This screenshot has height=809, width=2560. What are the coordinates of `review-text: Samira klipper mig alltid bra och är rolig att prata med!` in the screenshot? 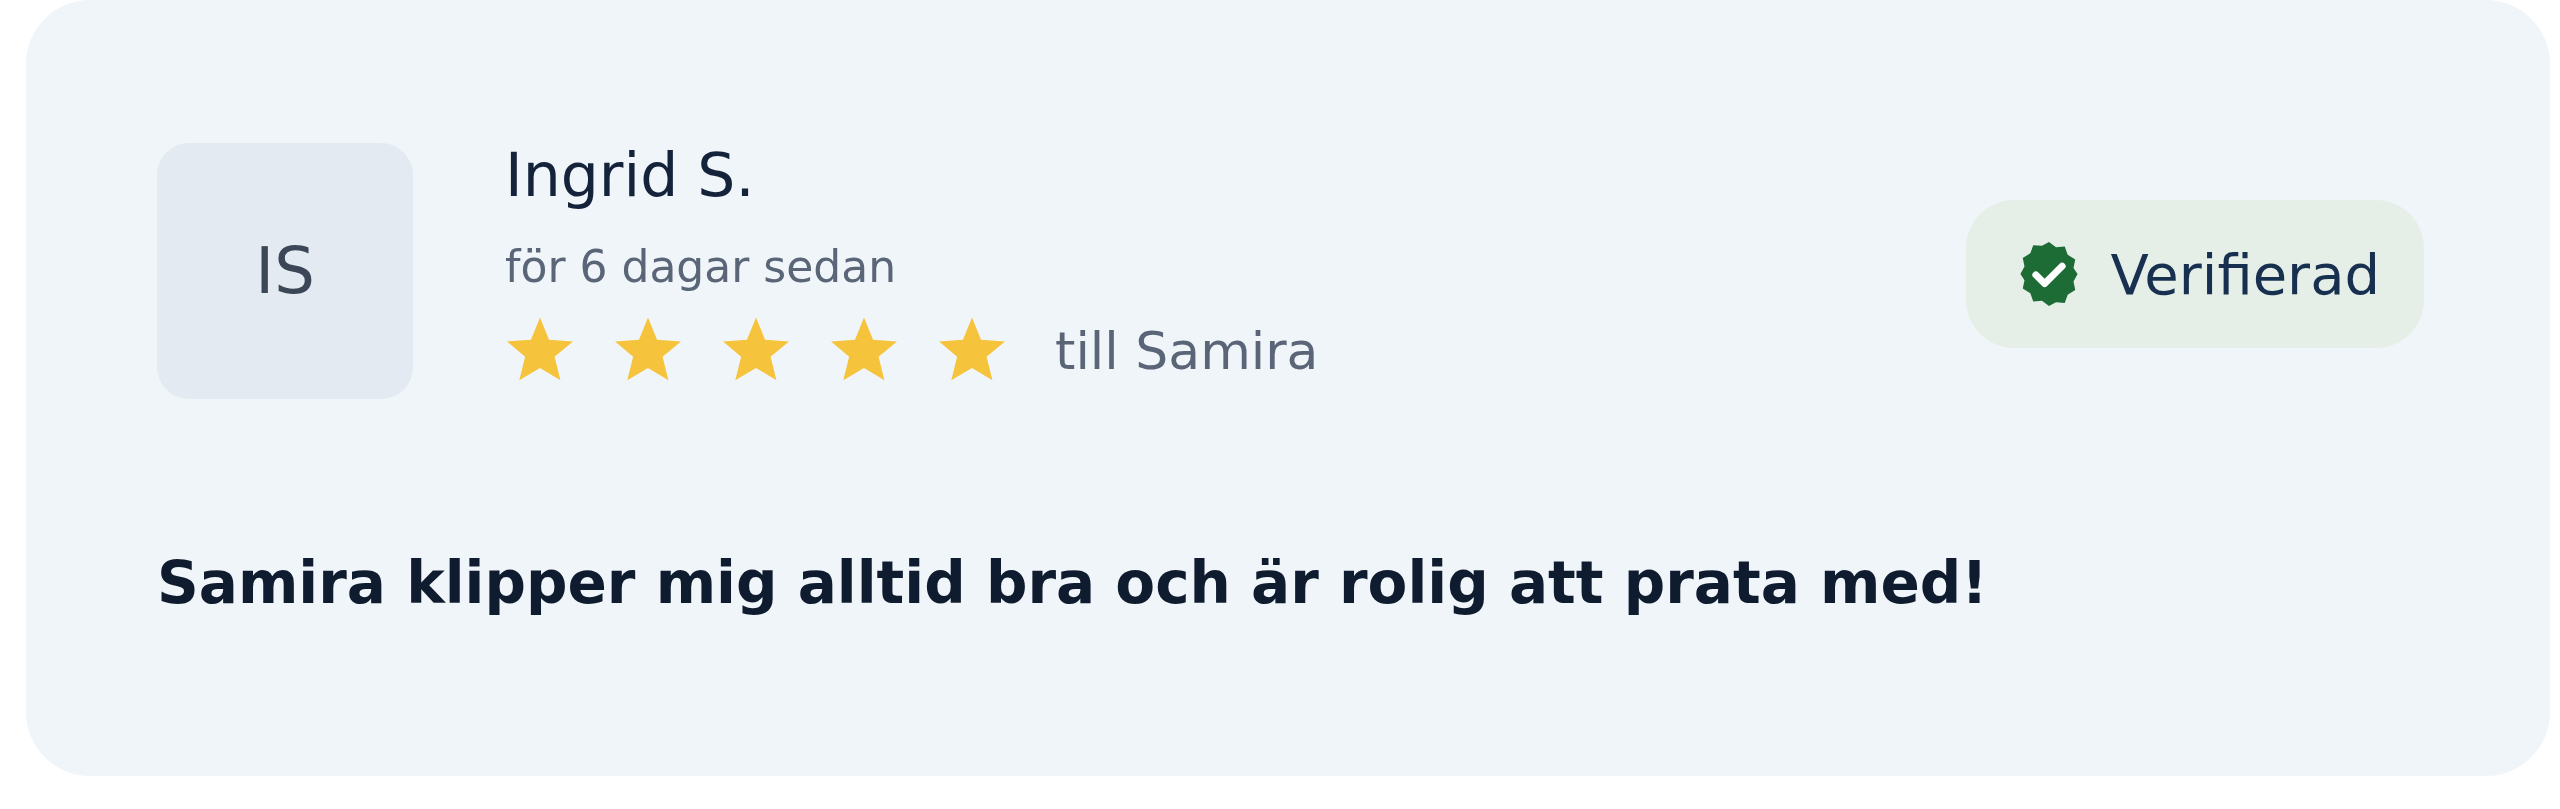 It's located at (1073, 583).